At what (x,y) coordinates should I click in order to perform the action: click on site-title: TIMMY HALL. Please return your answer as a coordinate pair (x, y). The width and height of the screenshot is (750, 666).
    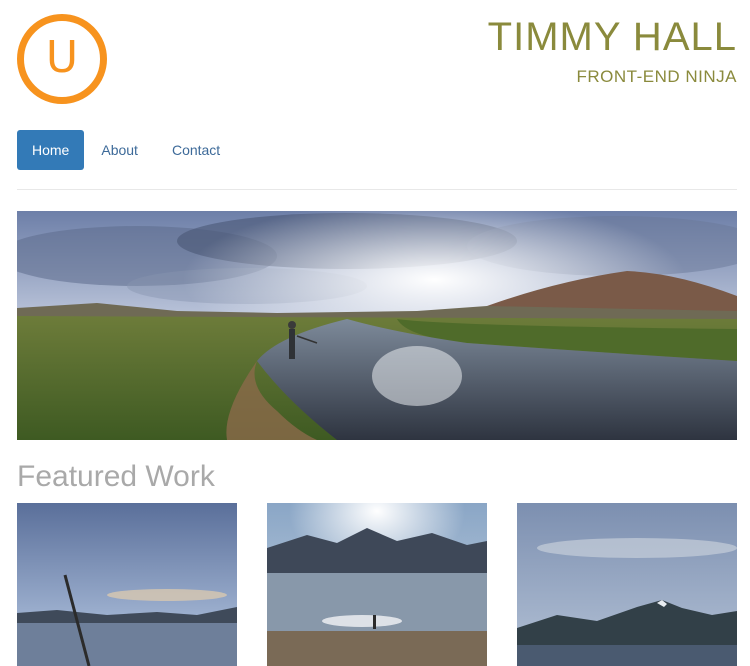
    Looking at the image, I should click on (612, 37).